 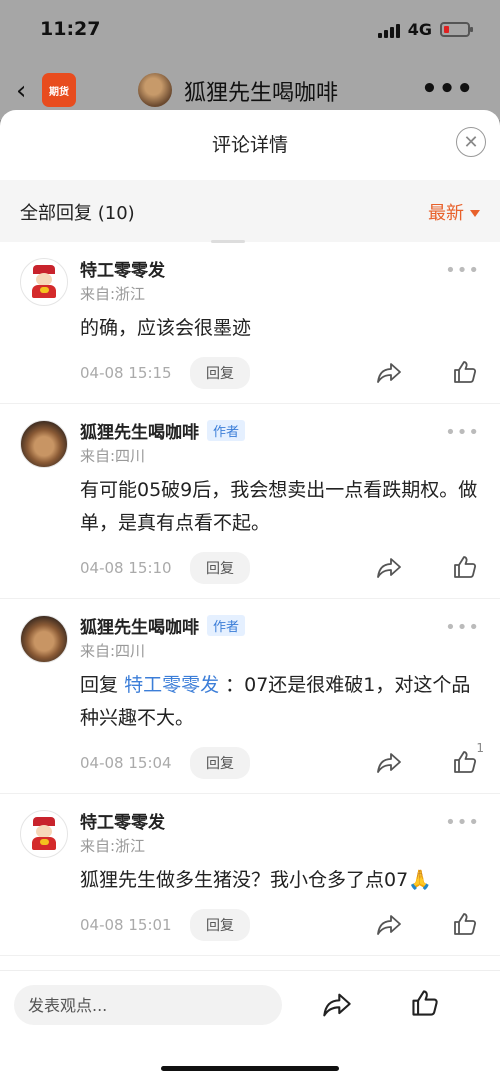 I want to click on comment-text: 狐狸先生做多生猪没？我小仓多了点07🙏, so click(x=256, y=880).